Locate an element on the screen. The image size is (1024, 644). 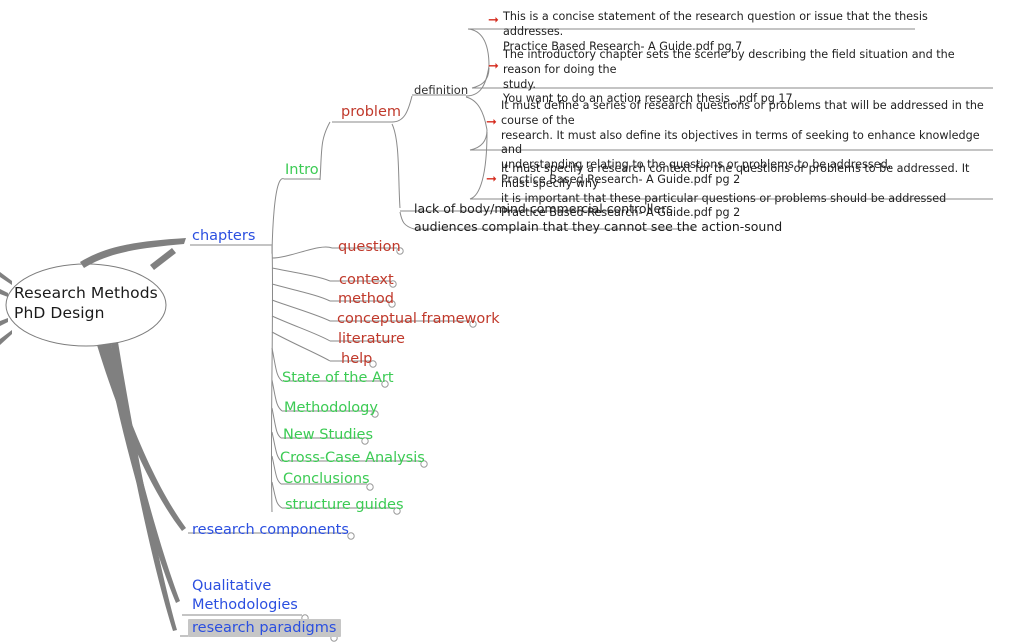
wire-chapters-help is located at coordinates (301, 346).